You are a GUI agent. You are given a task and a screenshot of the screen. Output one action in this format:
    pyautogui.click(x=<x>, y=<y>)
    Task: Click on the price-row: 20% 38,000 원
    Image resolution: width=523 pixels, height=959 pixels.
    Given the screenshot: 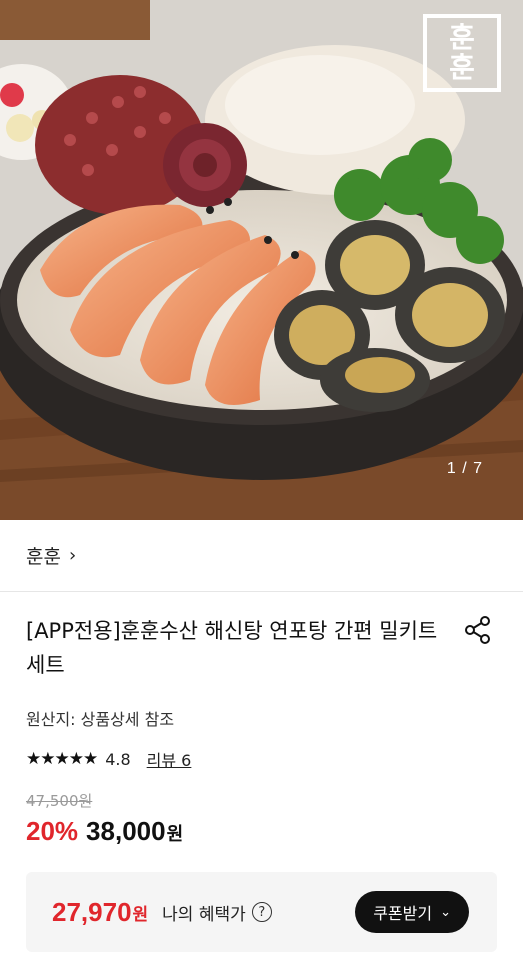 What is the action you would take?
    pyautogui.click(x=104, y=831)
    